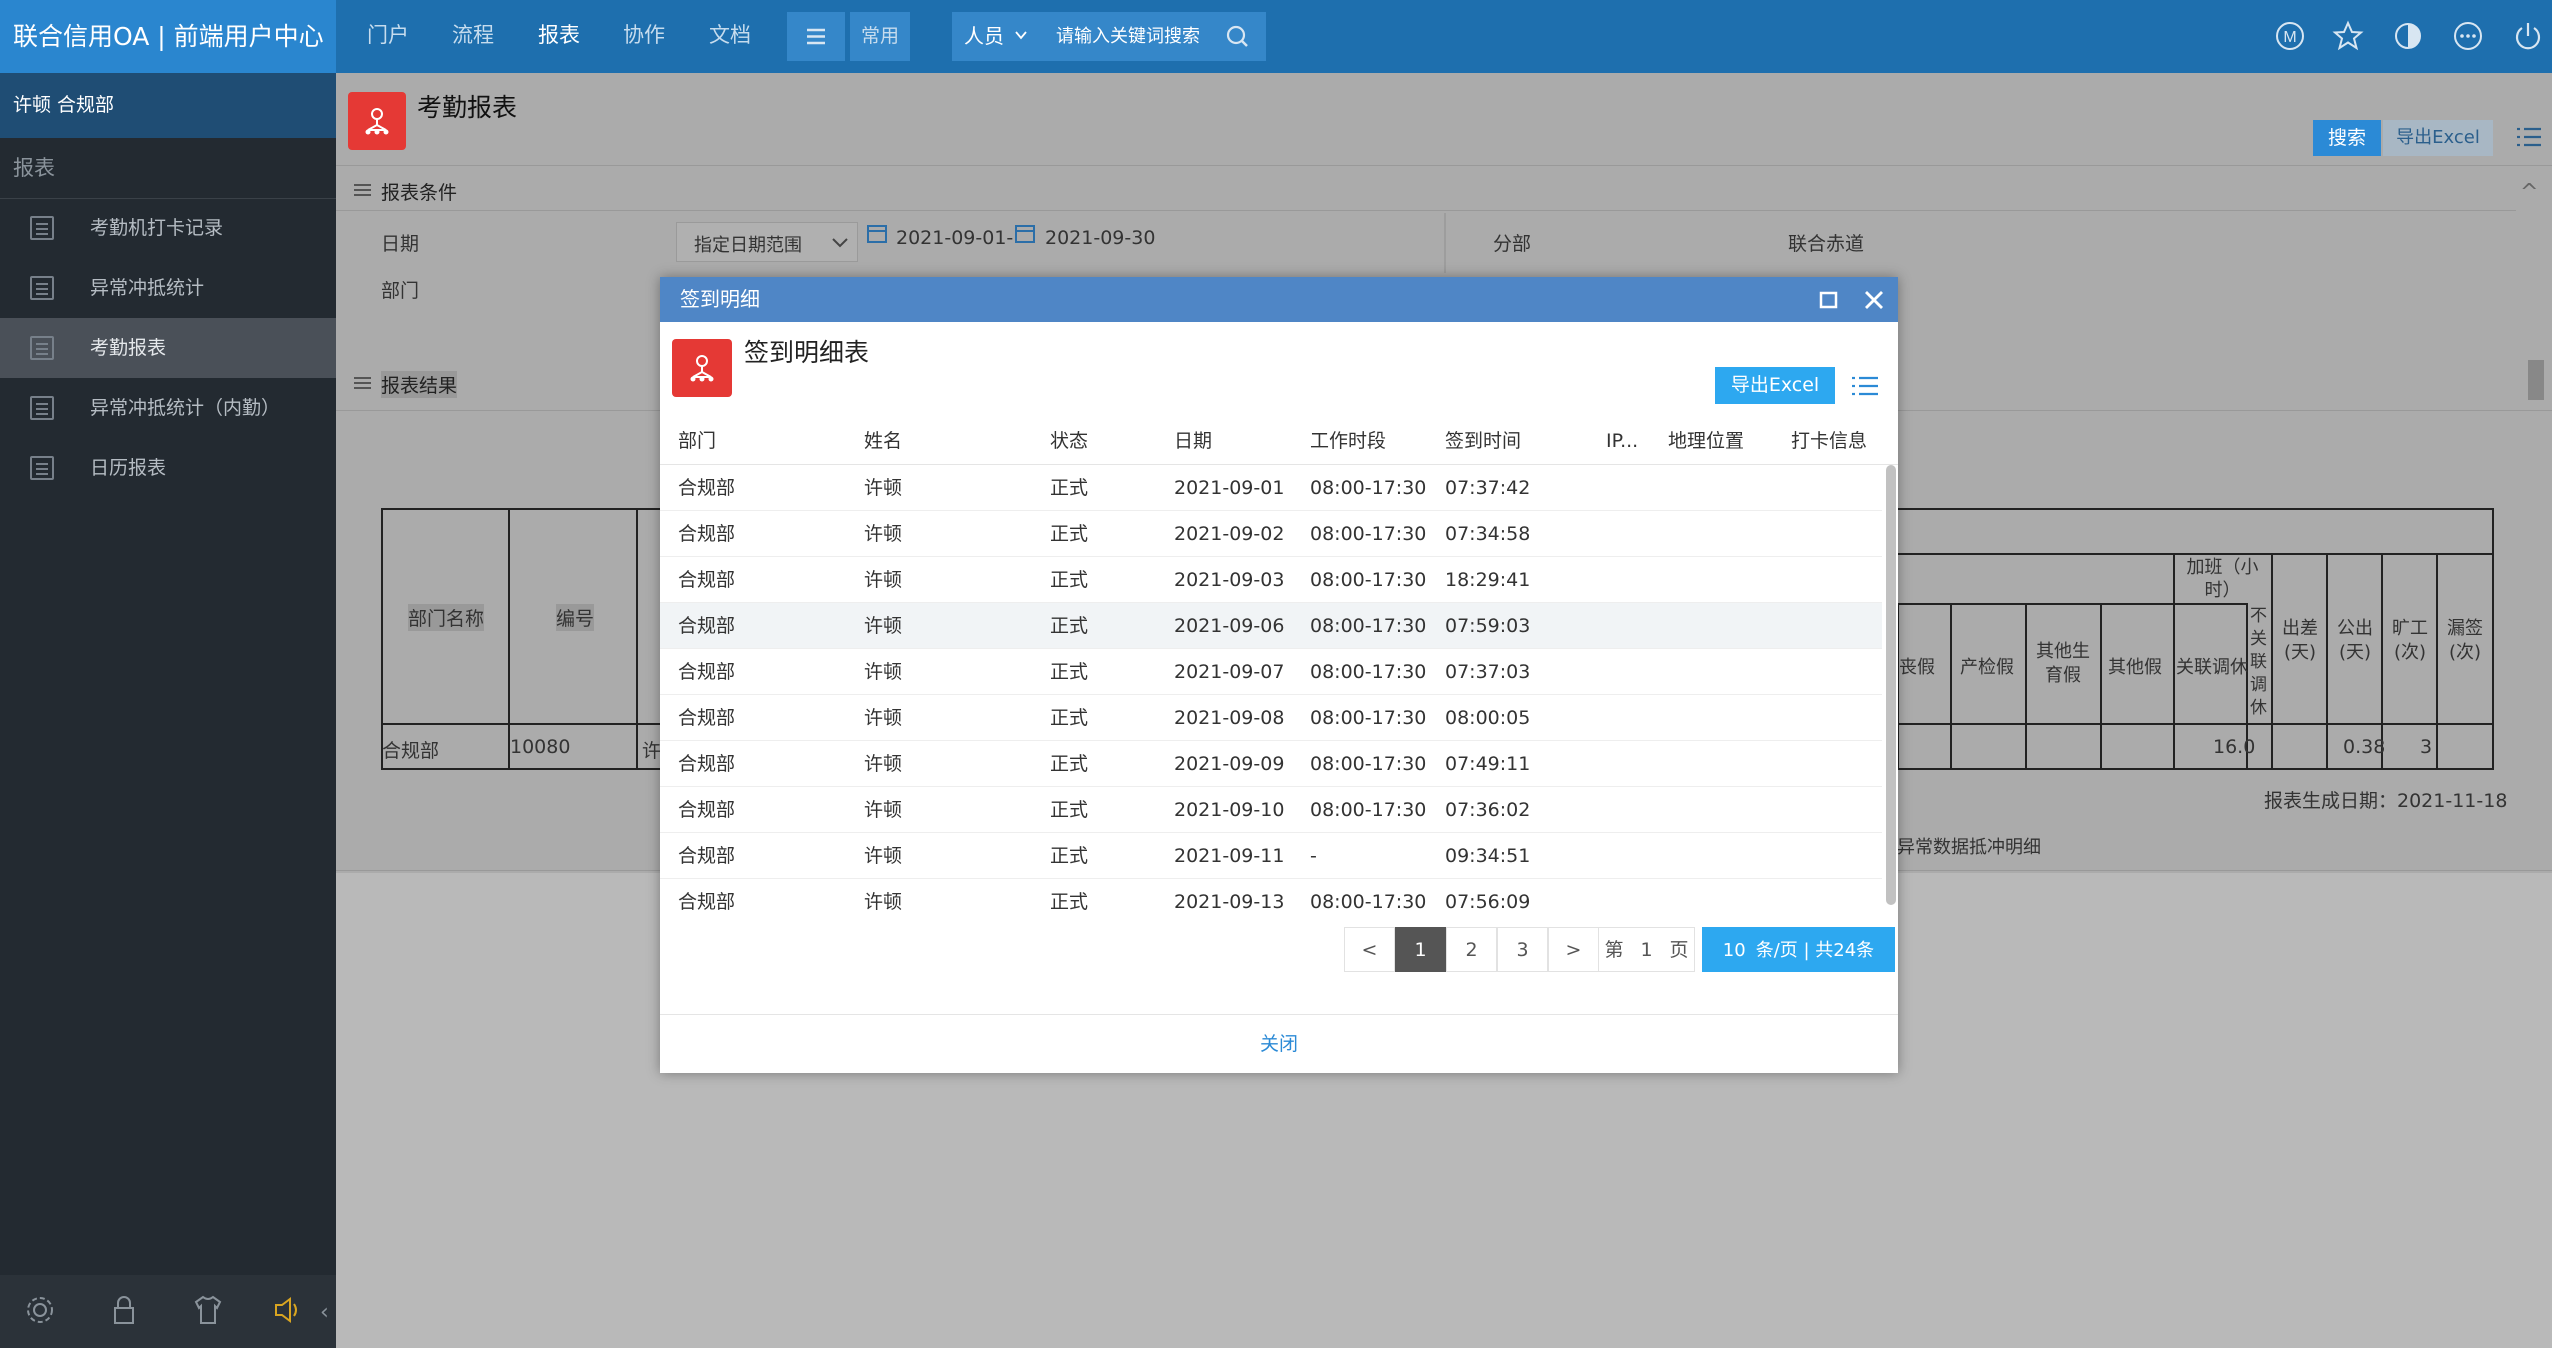 The width and height of the screenshot is (2552, 1348). What do you see at coordinates (400, 244) in the screenshot?
I see `date-label: 日期` at bounding box center [400, 244].